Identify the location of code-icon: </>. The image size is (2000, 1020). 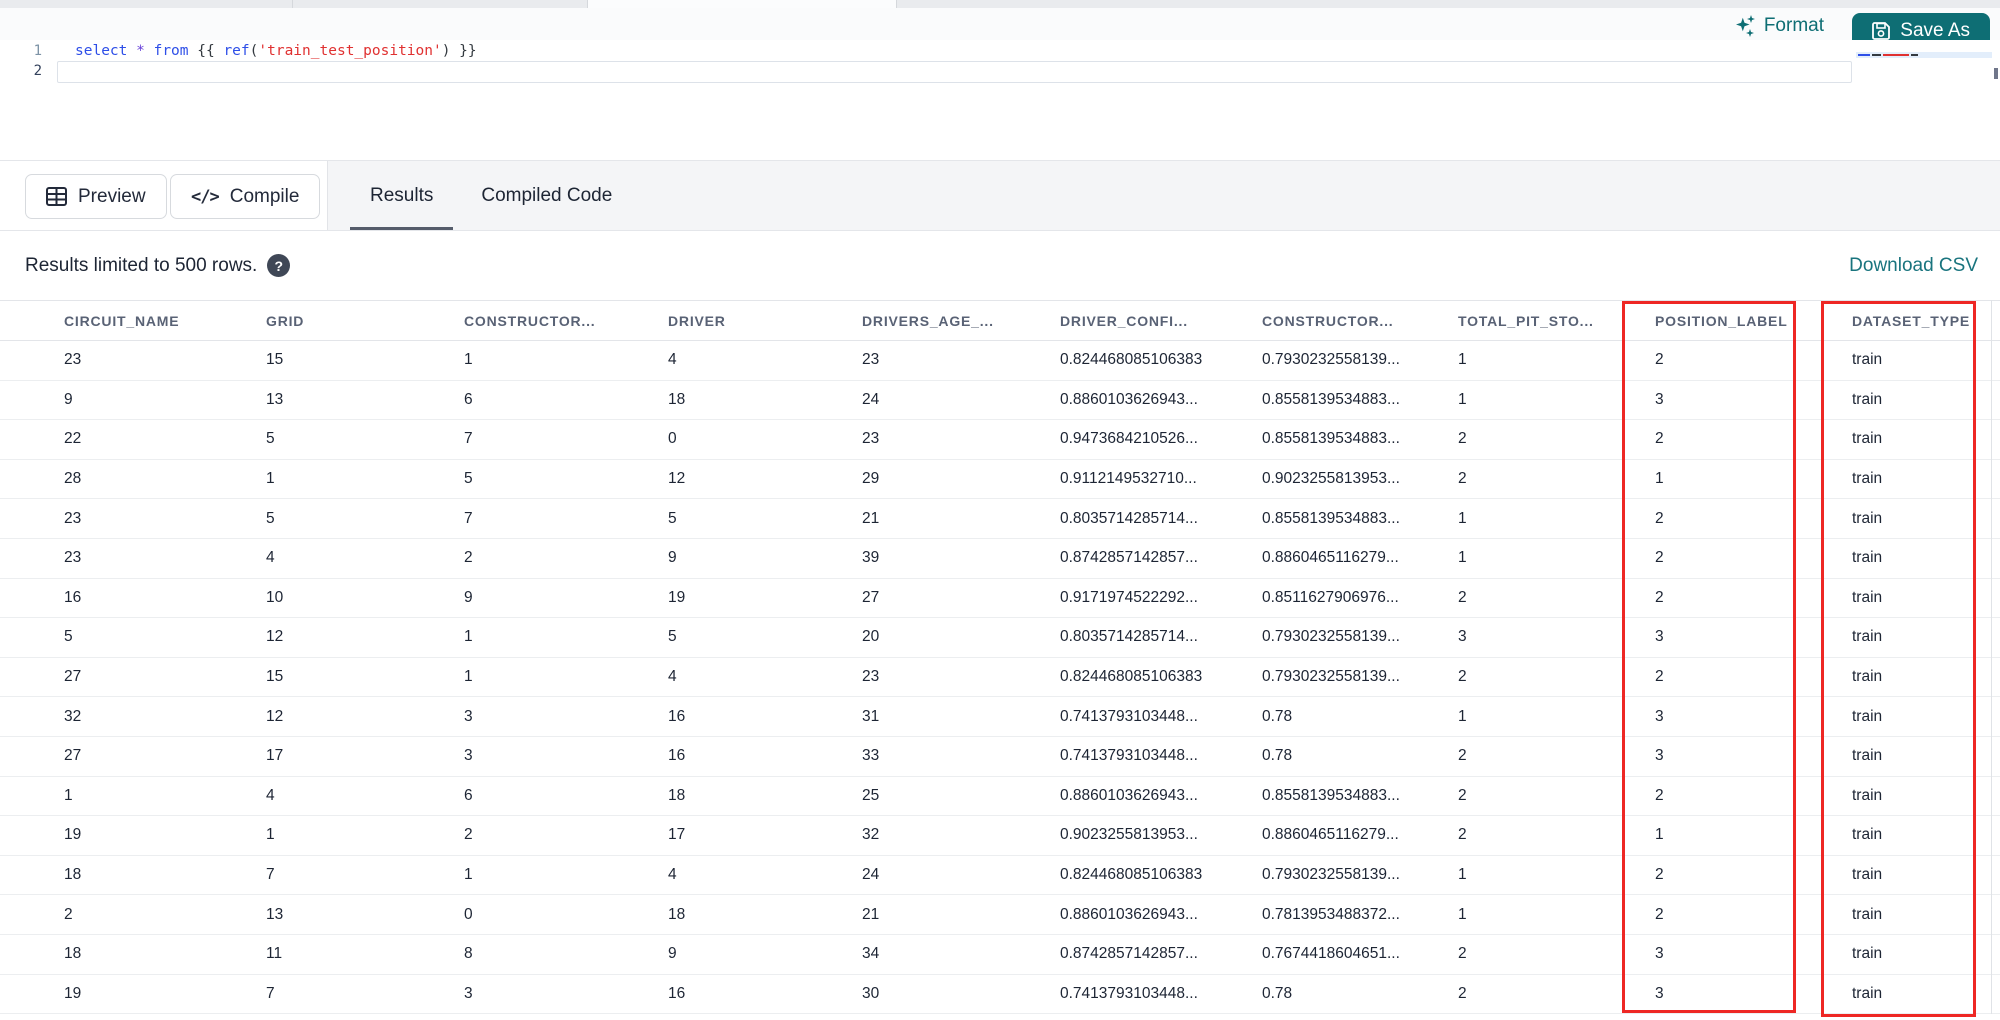
(205, 196).